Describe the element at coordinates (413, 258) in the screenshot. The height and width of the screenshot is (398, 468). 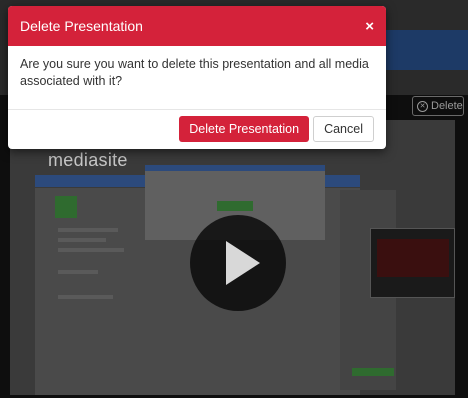
I see `video-recorder-warning` at that location.